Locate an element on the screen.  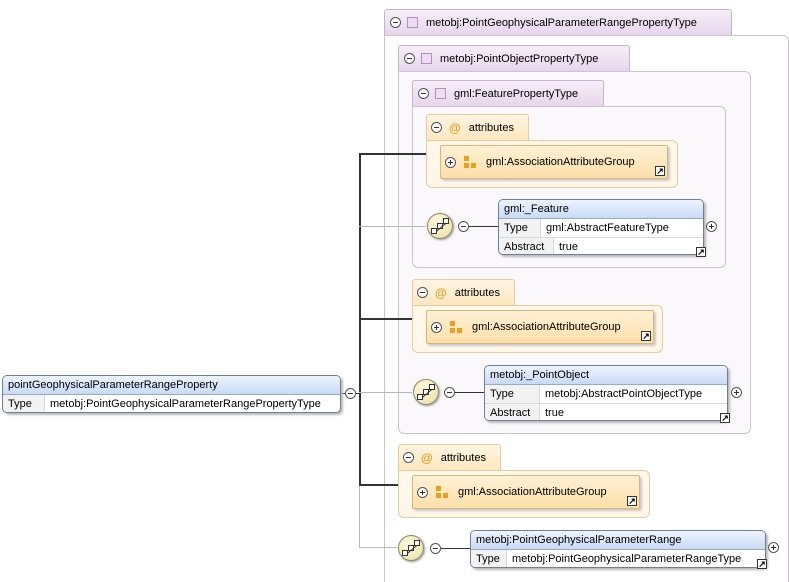
root-element-name: pointGeophysicalParameterRangeProperty is located at coordinates (171, 385).